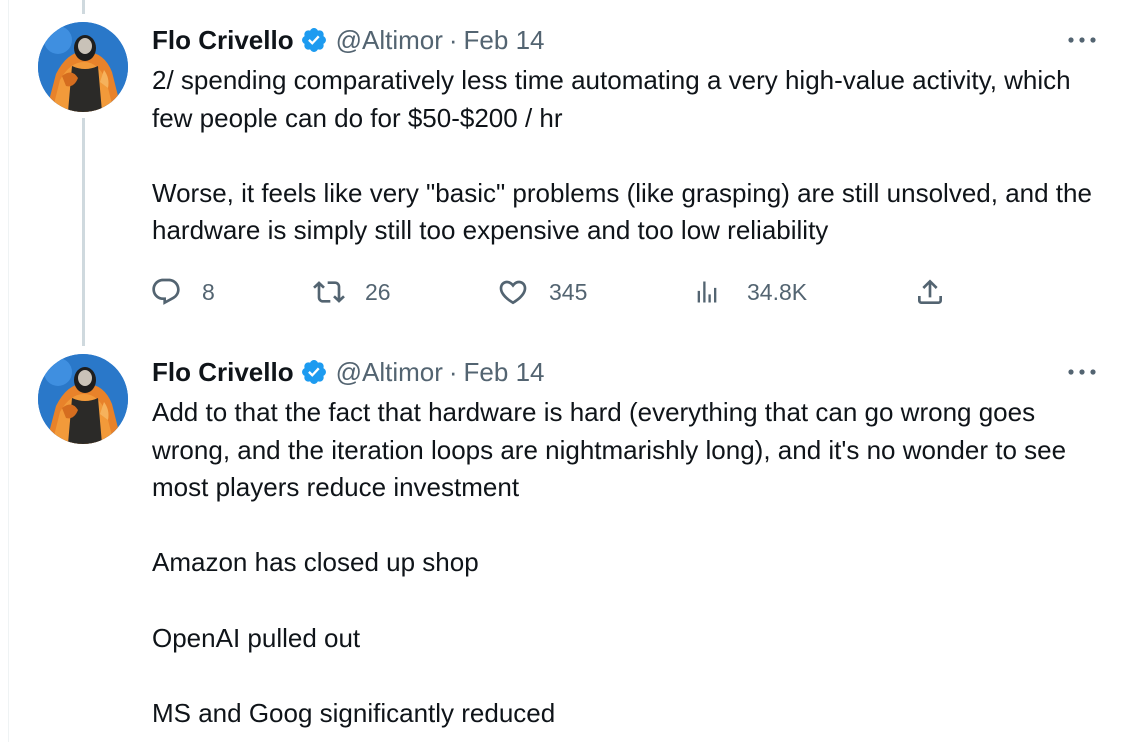  Describe the element at coordinates (378, 291) in the screenshot. I see `retweet-count: 26` at that location.